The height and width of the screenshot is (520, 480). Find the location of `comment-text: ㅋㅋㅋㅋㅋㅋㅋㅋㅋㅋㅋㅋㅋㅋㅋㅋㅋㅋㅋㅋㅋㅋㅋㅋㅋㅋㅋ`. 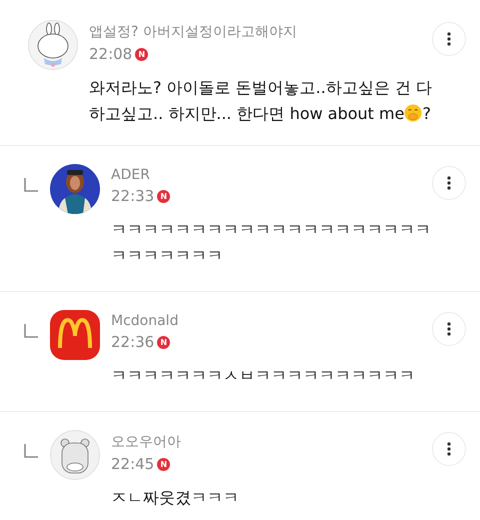

comment-text: ㅋㅋㅋㅋㅋㅋㅋㅋㅋㅋㅋㅋㅋㅋㅋㅋㅋㅋㅋㅋㅋㅋㅋㅋㅋㅋㅋ is located at coordinates (271, 242).